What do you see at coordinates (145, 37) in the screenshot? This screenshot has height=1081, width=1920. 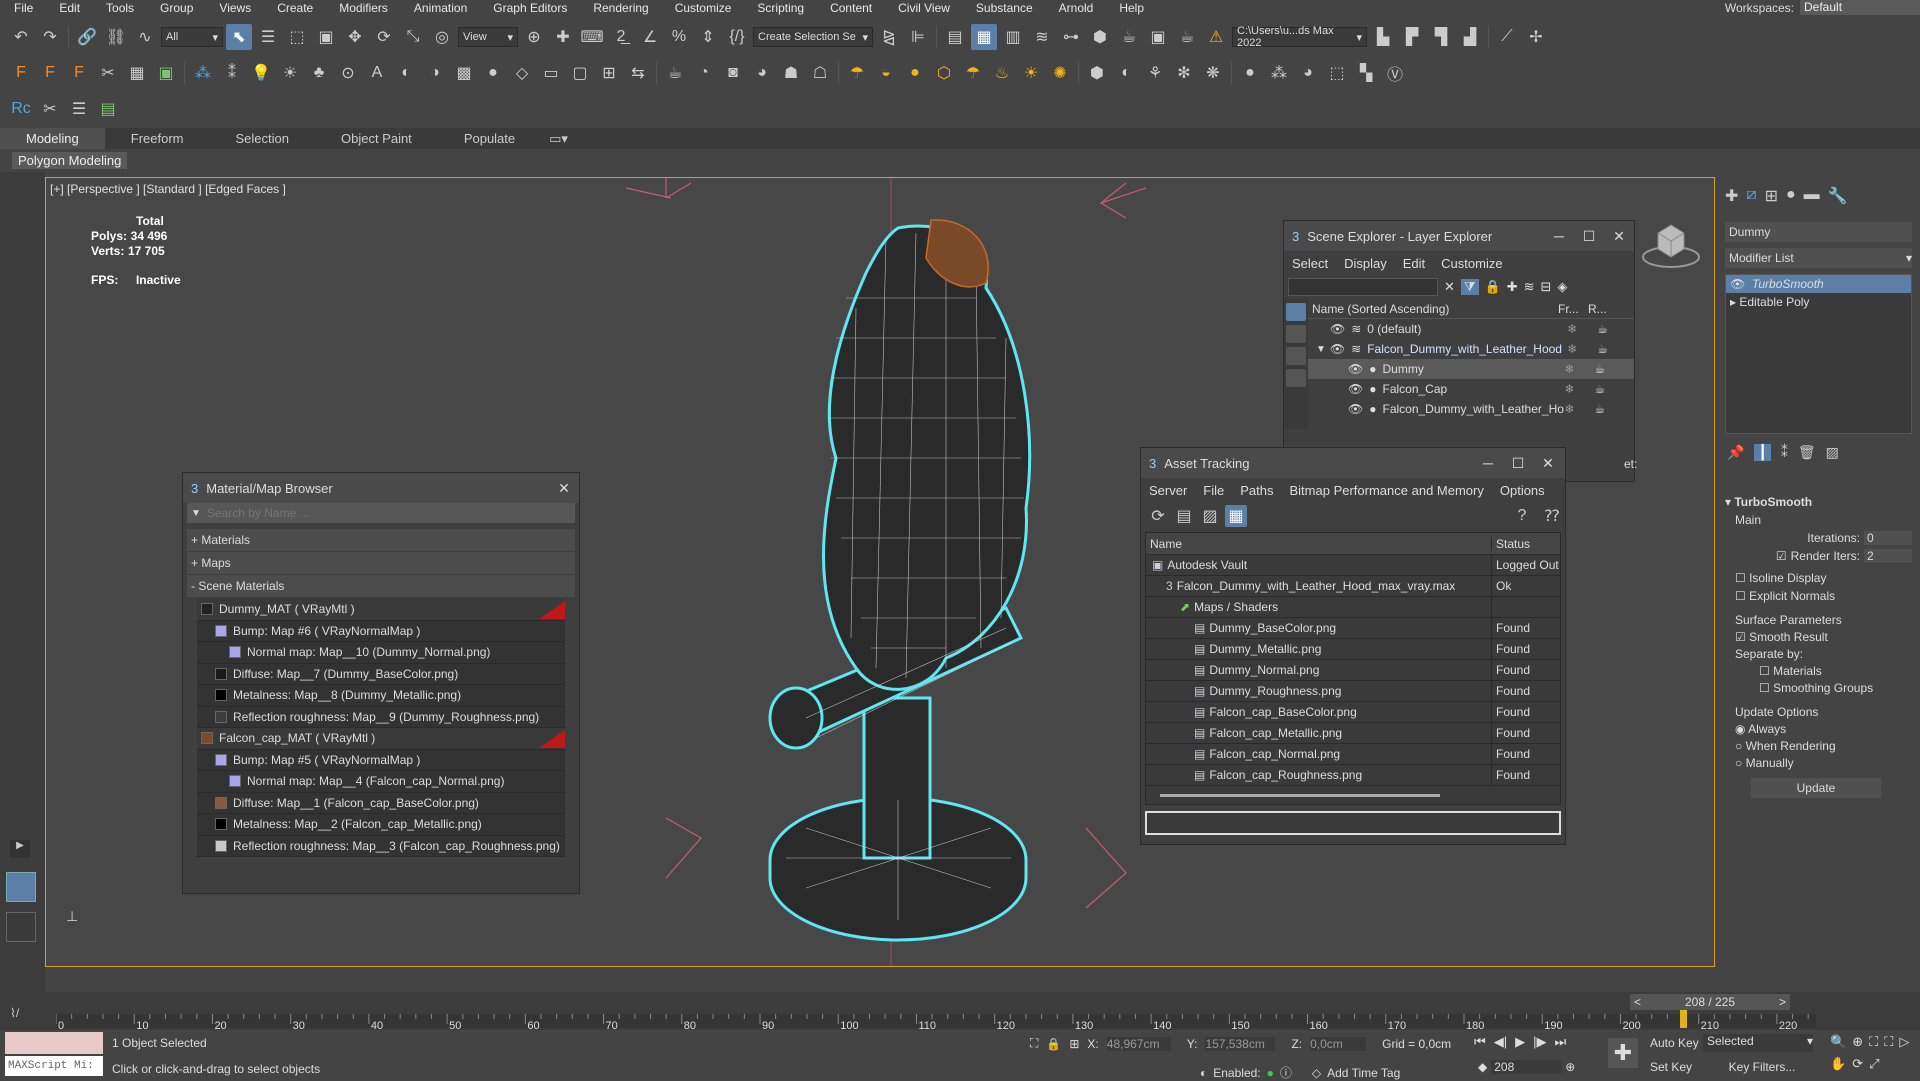 I see `bind-spacewarp-icon: ∿` at bounding box center [145, 37].